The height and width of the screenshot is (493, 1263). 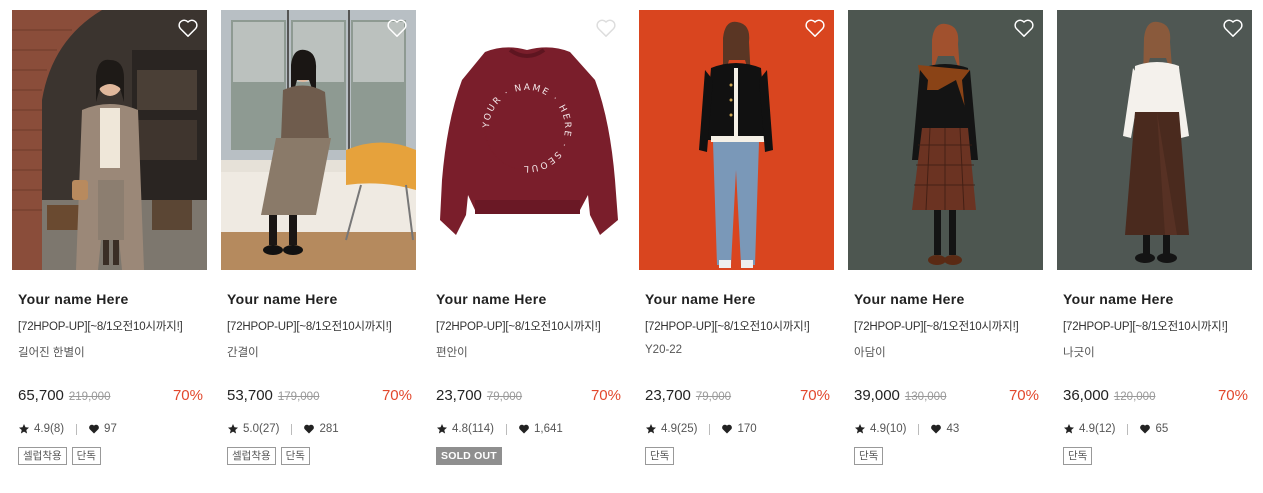 I want to click on burgundy-sweatshirt-photo: YOUR · NAME · HERE · SEOUL, so click(x=527, y=140).